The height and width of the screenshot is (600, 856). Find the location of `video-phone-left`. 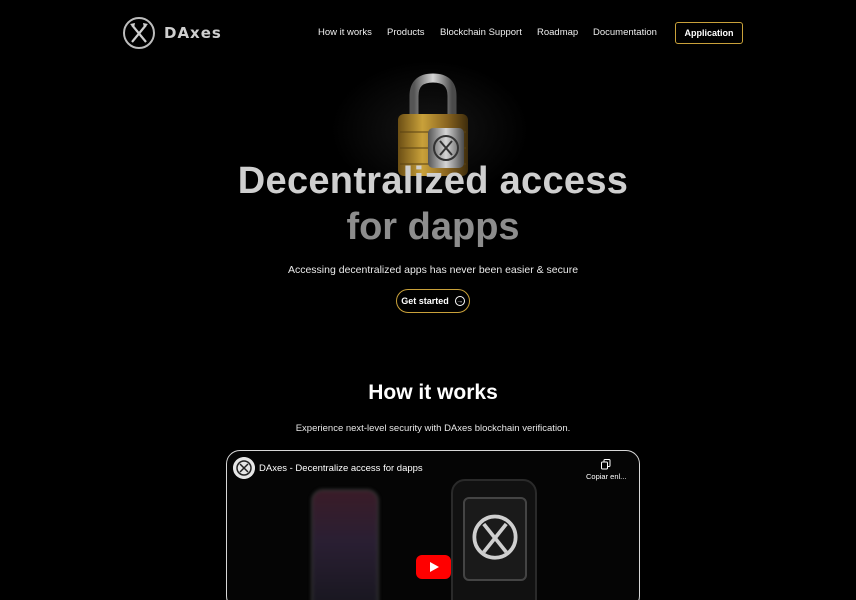

video-phone-left is located at coordinates (345, 544).